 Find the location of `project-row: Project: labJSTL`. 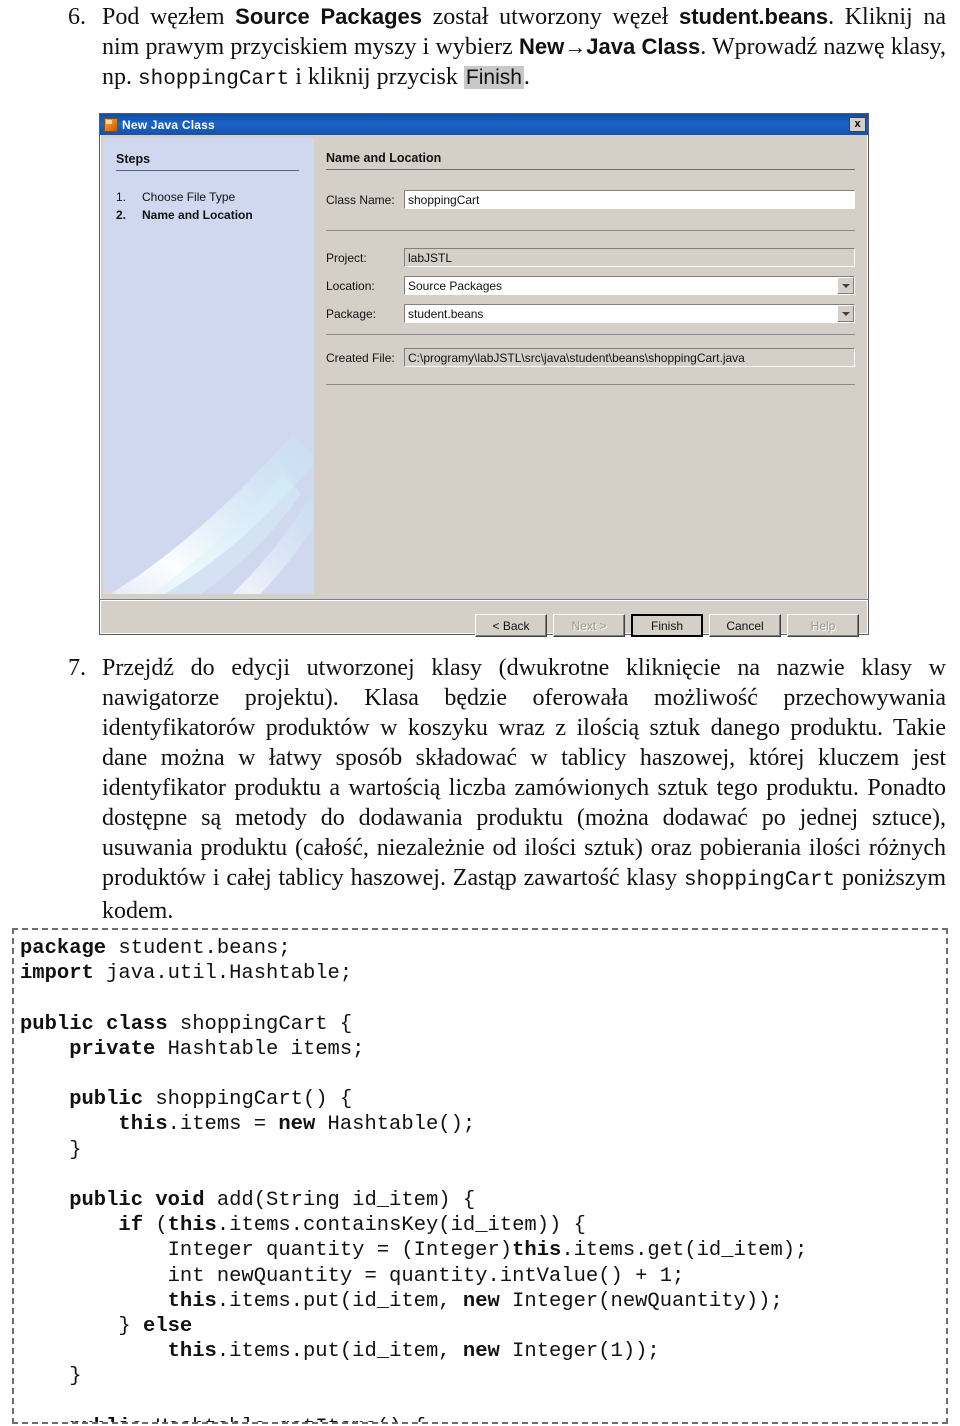

project-row: Project: labJSTL is located at coordinates (590, 257).